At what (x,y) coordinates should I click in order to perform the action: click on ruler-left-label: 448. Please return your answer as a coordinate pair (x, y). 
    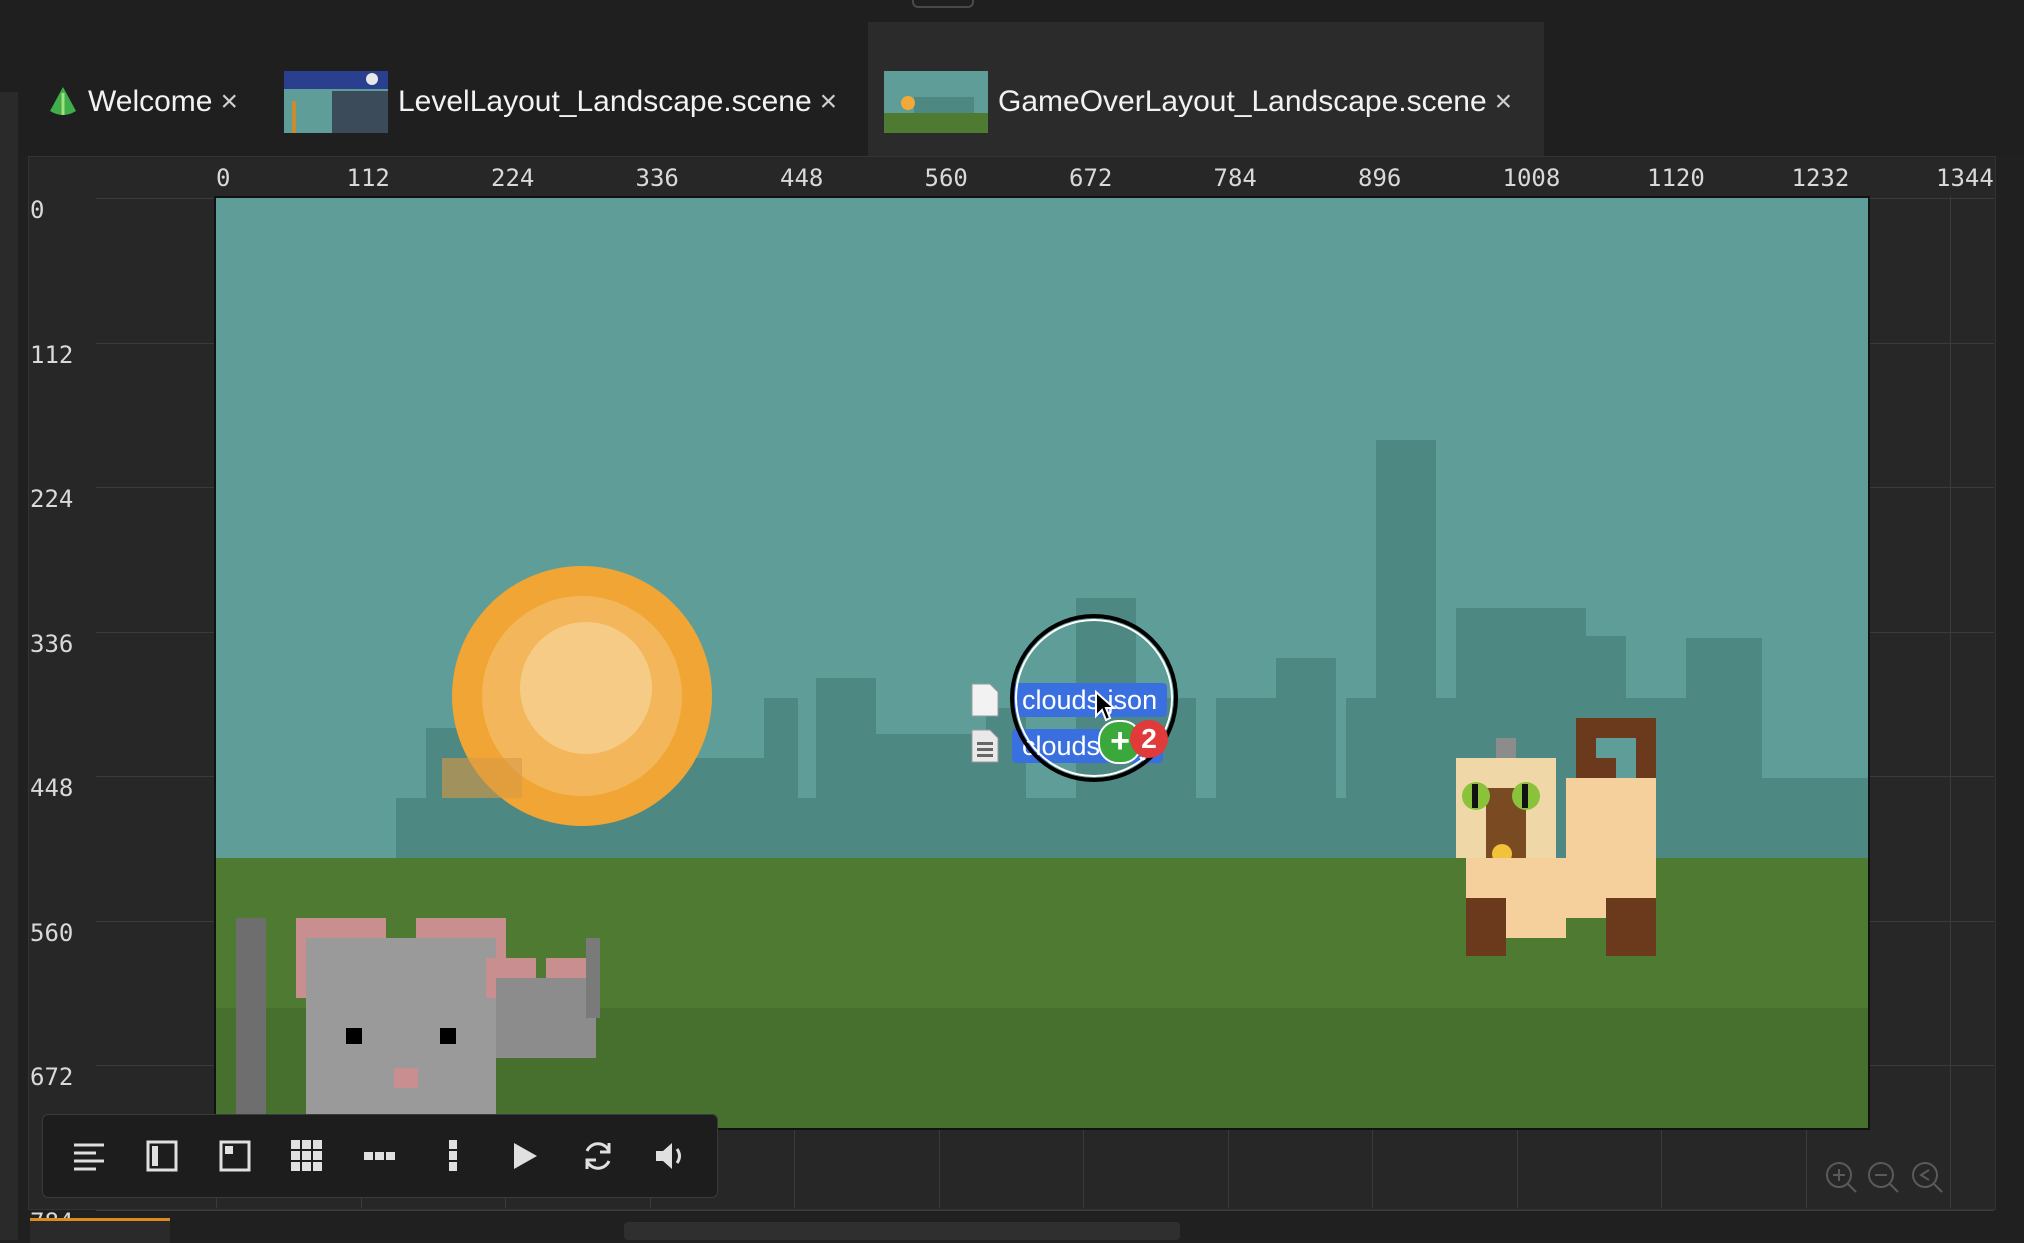
    Looking at the image, I should click on (52, 788).